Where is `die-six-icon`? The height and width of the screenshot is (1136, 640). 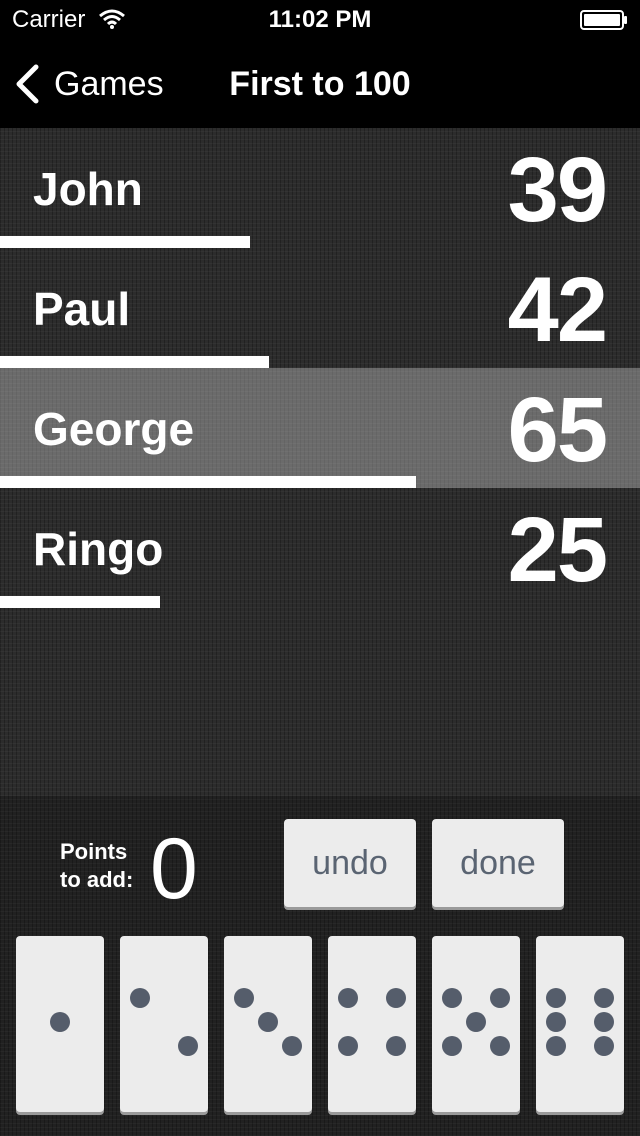 die-six-icon is located at coordinates (580, 1022).